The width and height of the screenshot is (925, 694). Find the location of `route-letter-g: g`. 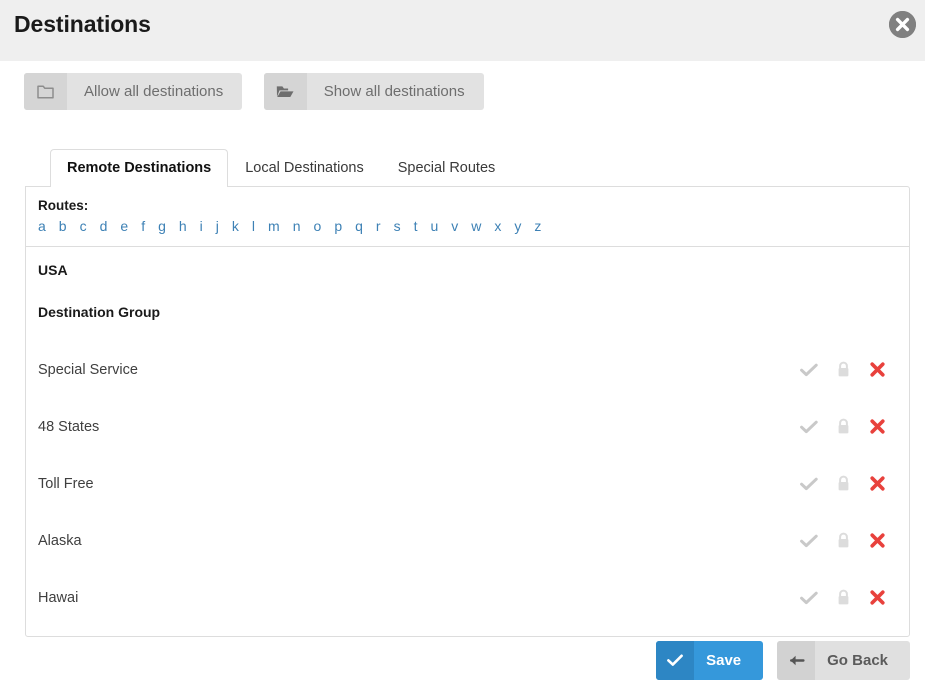

route-letter-g: g is located at coordinates (162, 226).